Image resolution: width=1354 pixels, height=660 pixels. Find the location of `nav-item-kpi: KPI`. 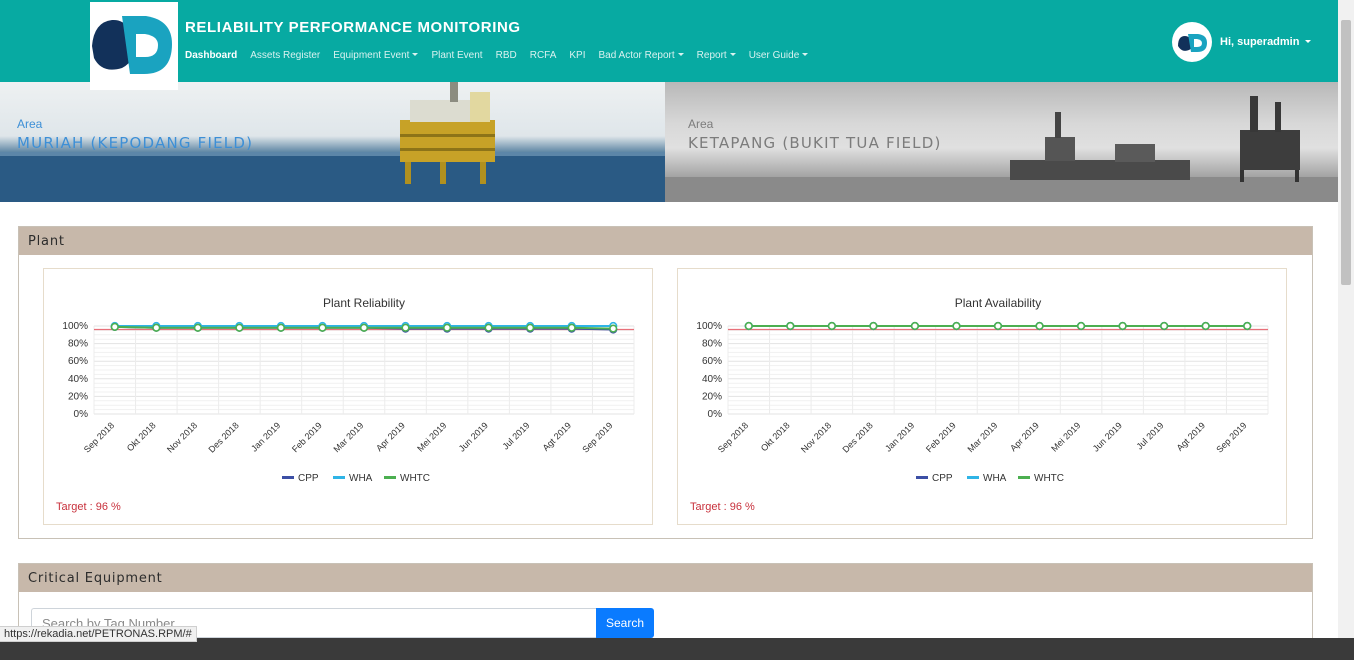

nav-item-kpi: KPI is located at coordinates (577, 55).